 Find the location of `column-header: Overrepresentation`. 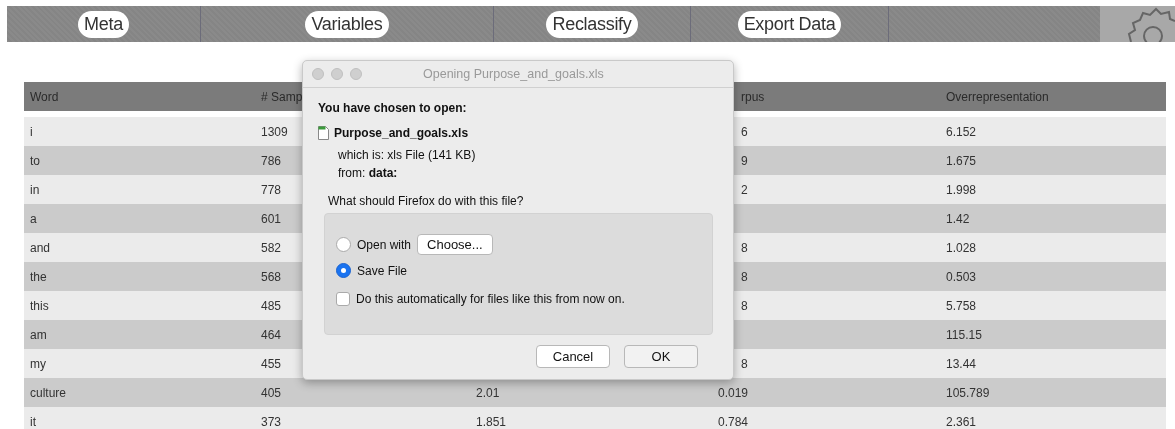

column-header: Overrepresentation is located at coordinates (994, 96).